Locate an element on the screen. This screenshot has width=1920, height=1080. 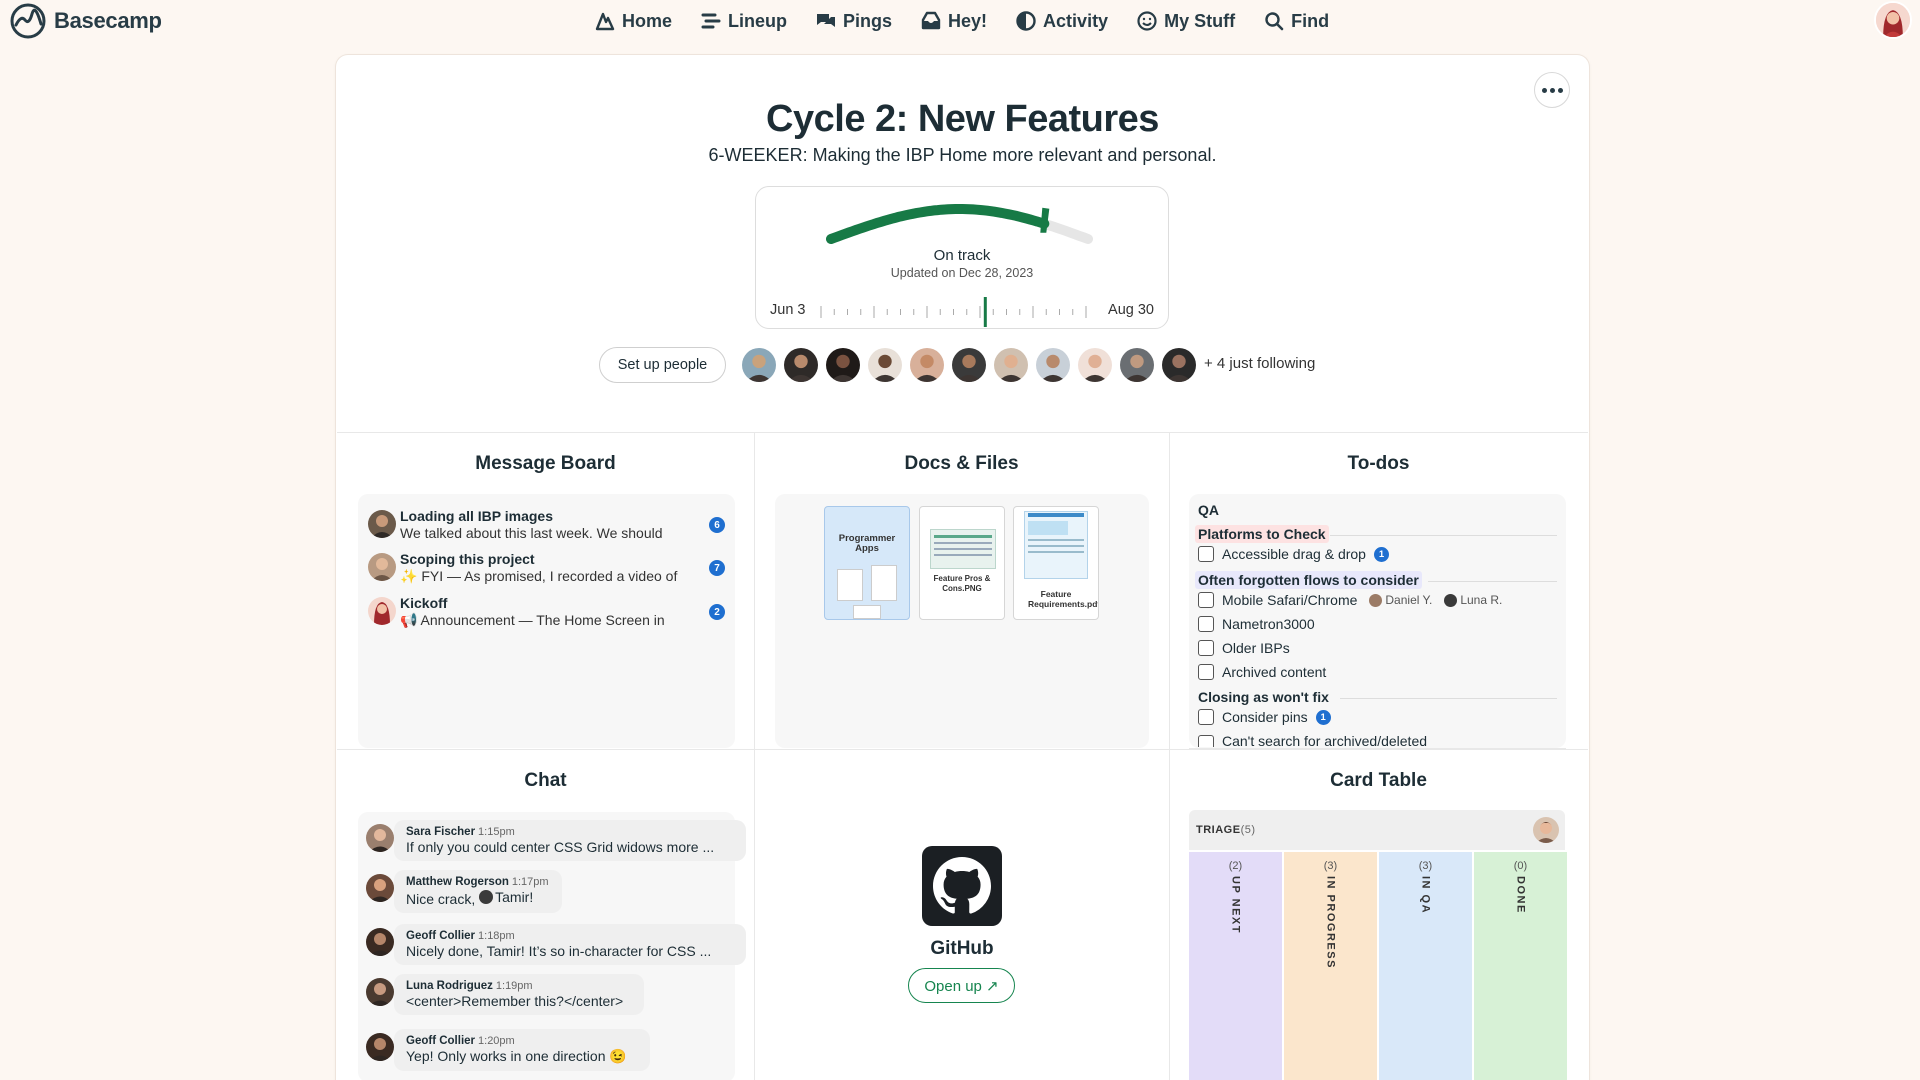
message-title: Scoping this project is located at coordinates (467, 559).